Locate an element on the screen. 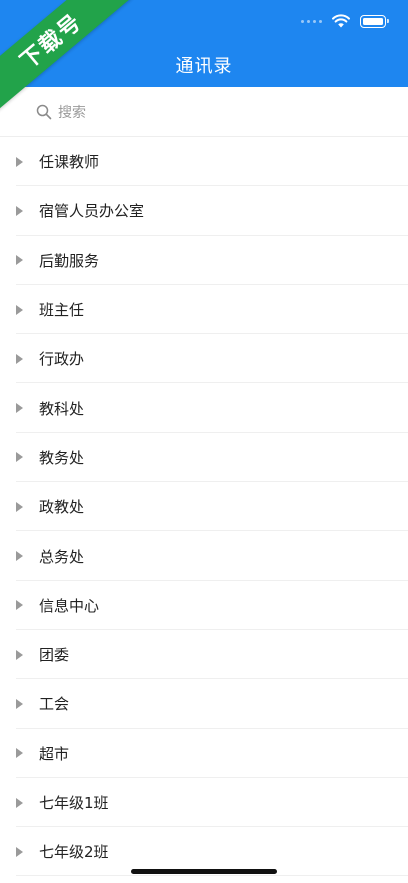  group-item-political-education: 政教处 is located at coordinates (204, 507).